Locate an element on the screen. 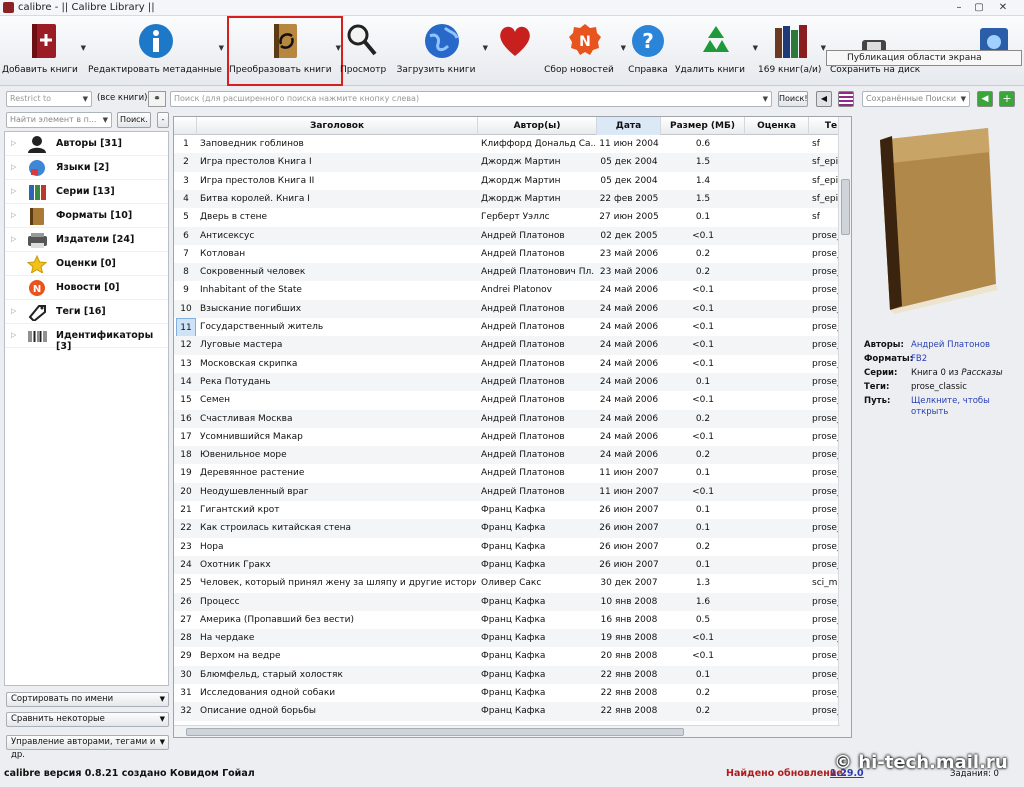 The image size is (1024, 787). advanced-search-binoculars-icon: ⚭ is located at coordinates (157, 99).